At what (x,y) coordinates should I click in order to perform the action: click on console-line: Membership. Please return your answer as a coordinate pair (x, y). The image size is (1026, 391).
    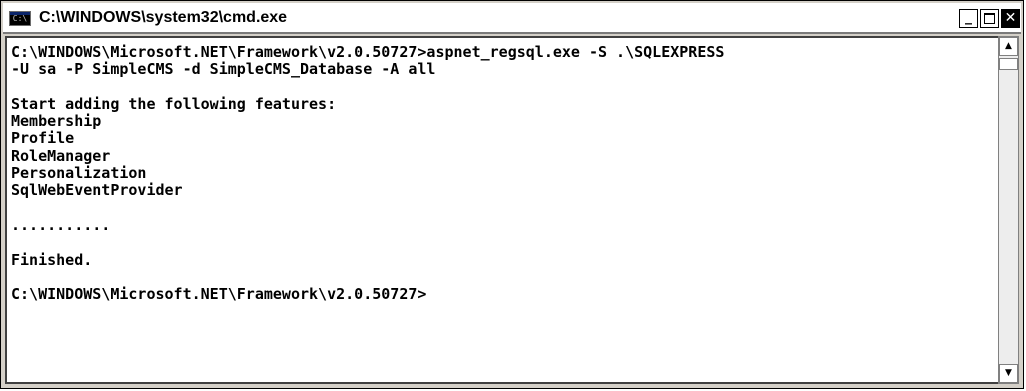
    Looking at the image, I should click on (56, 121).